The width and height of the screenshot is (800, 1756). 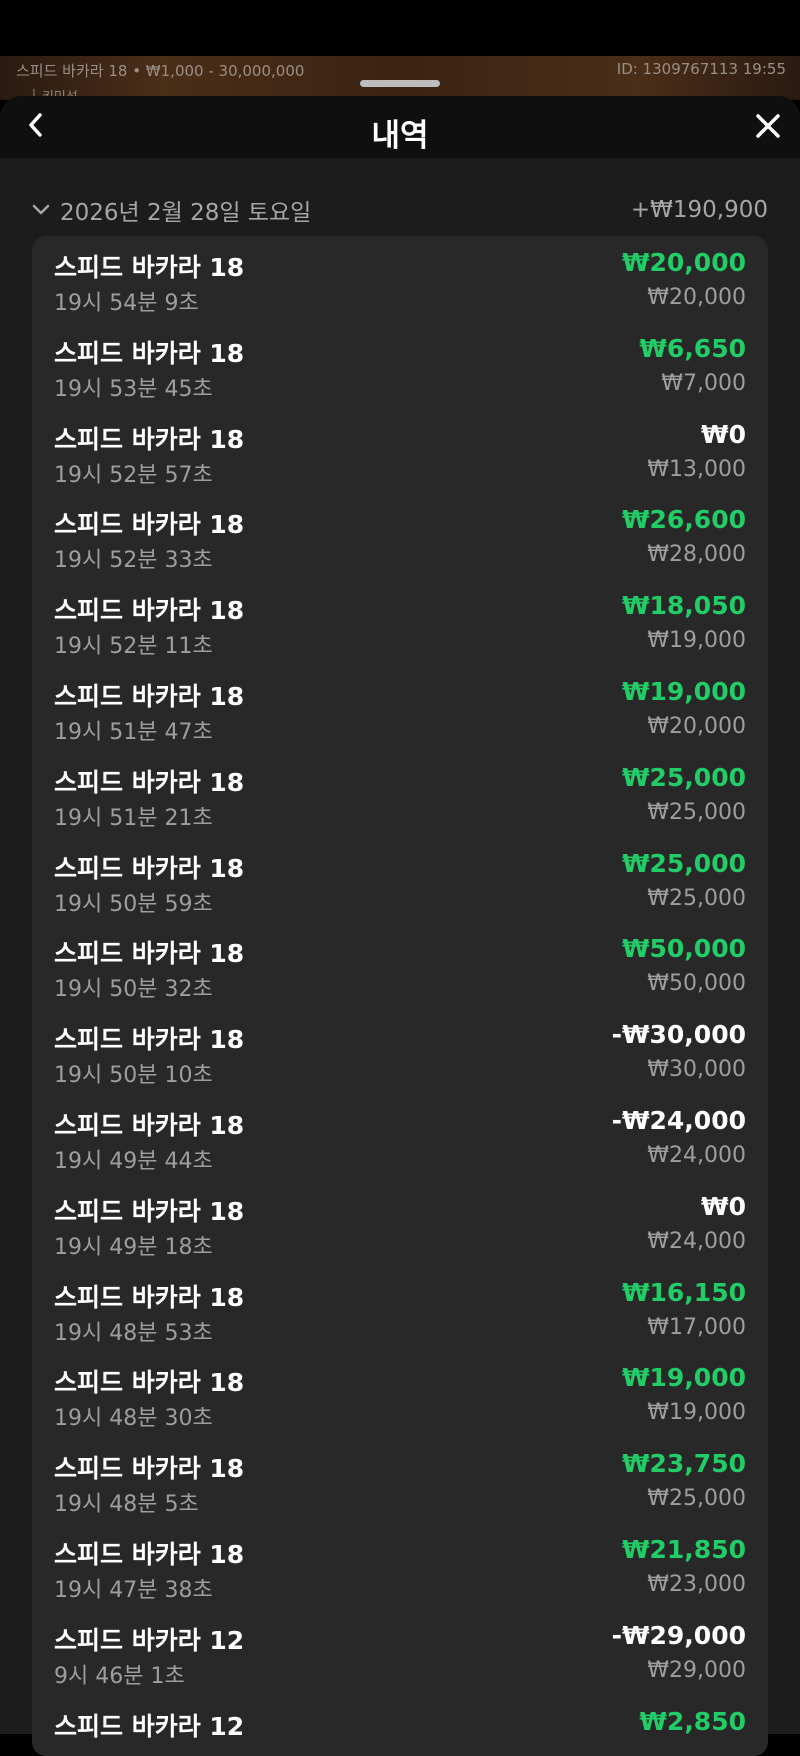 I want to click on history-row: 스피드 바카라 18 19시 48분 5초 ₩23,750 ₩25,000, so click(x=400, y=1484).